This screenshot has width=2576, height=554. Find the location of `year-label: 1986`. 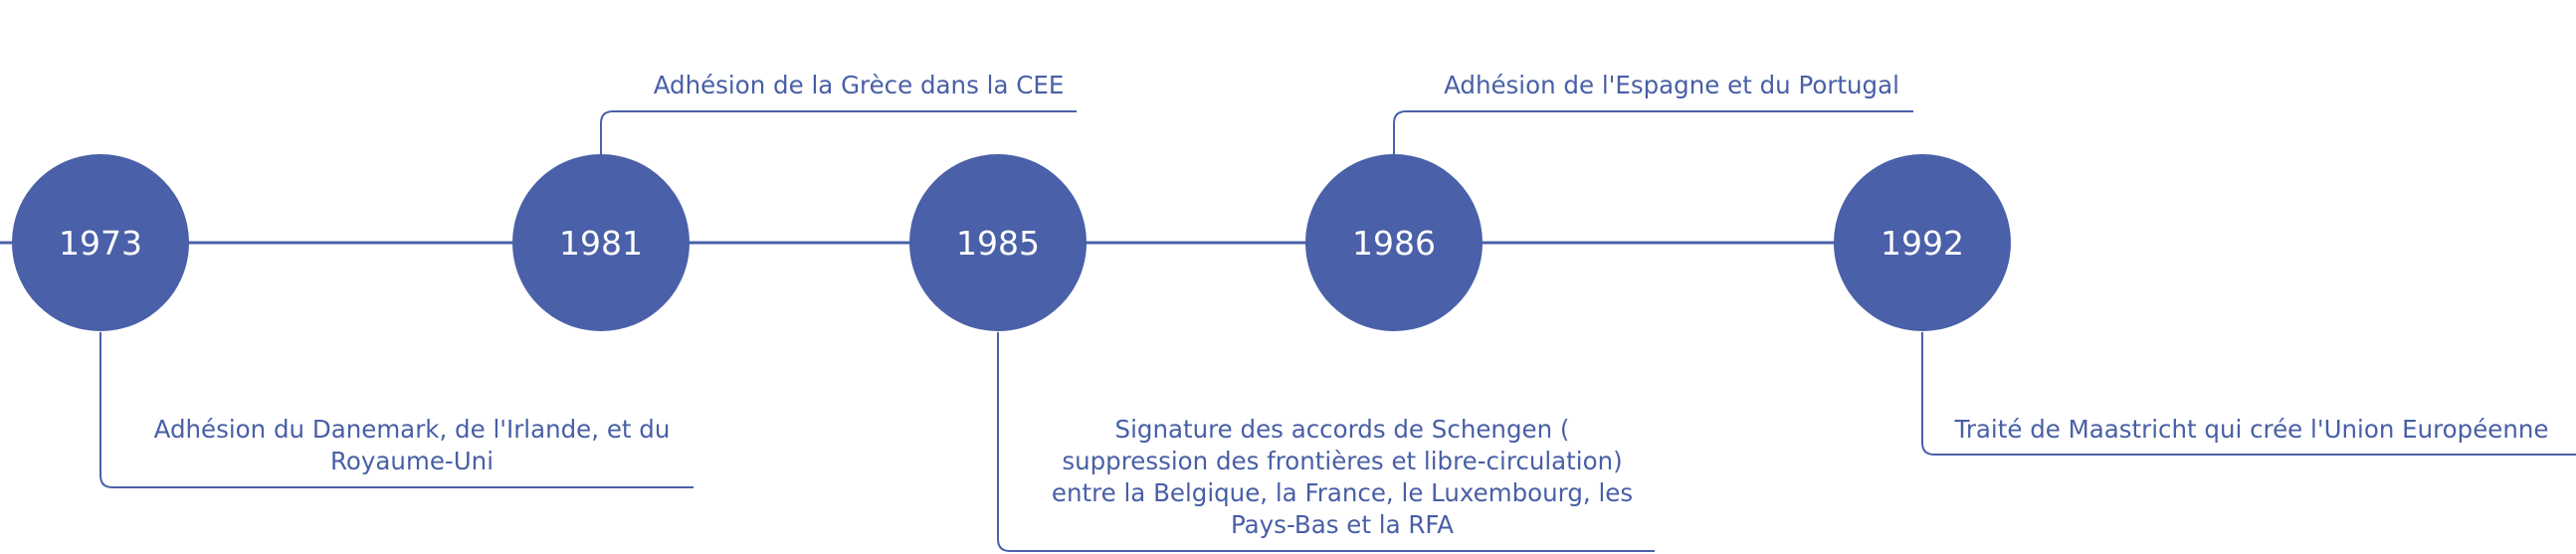

year-label: 1986 is located at coordinates (1394, 244).